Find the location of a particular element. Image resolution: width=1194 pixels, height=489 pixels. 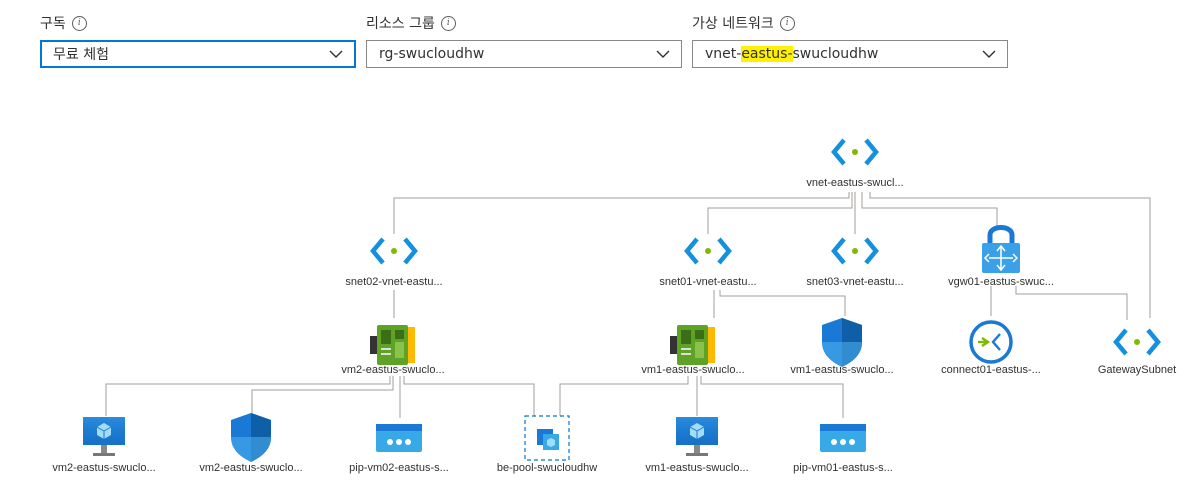

subscription-label: 구독 is located at coordinates (53, 24).